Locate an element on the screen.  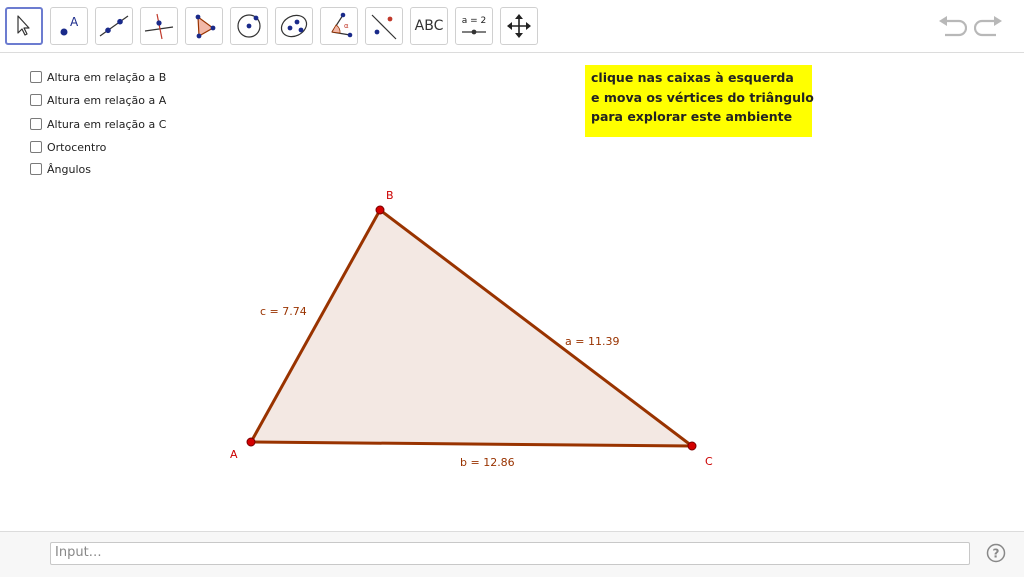
redo-icon is located at coordinates (988, 26).